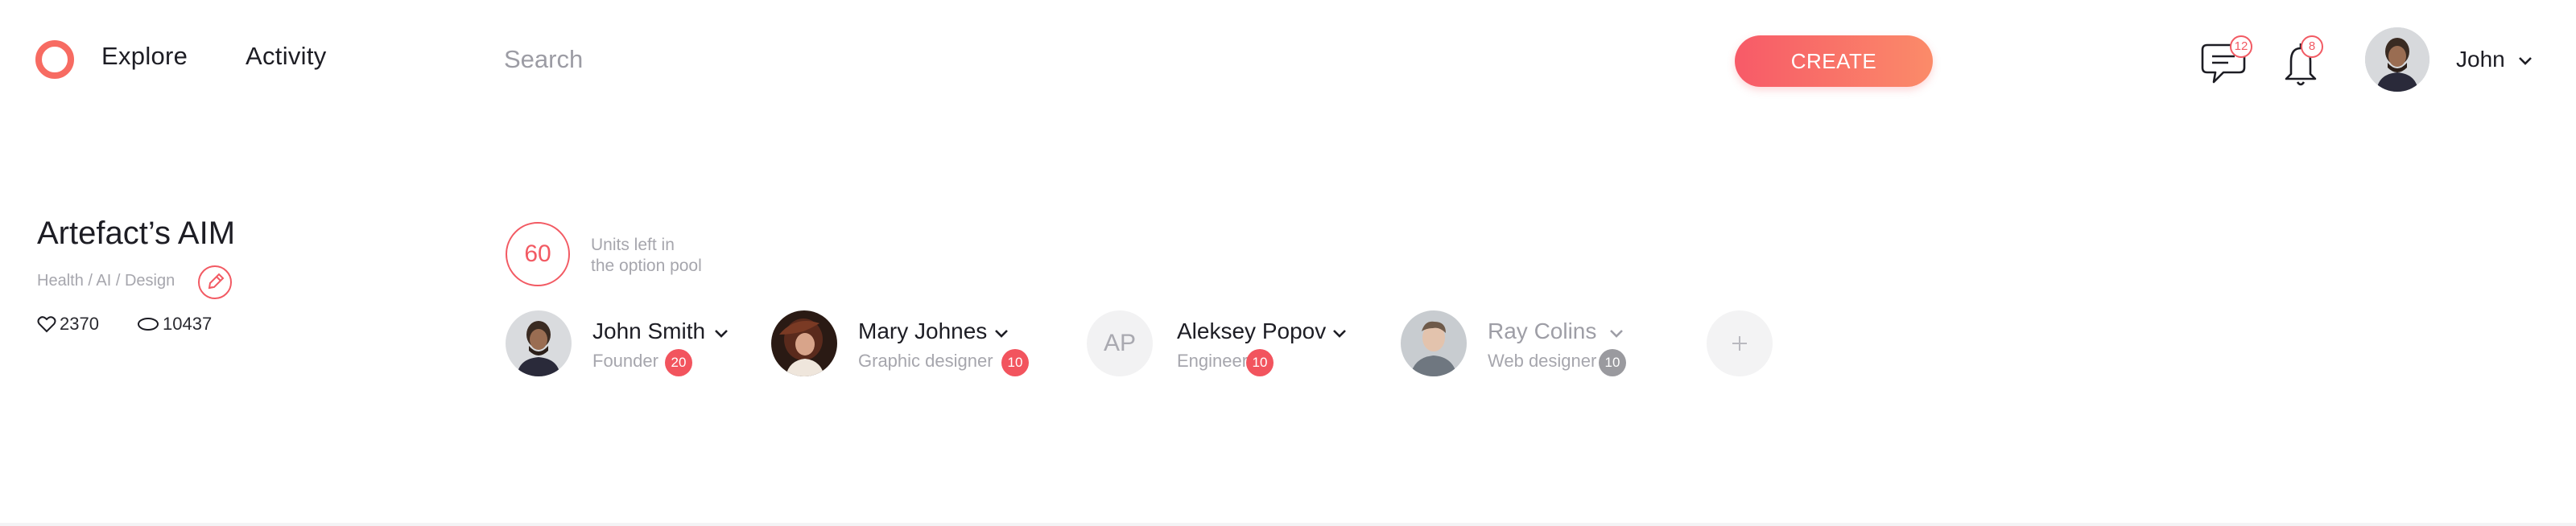 This screenshot has width=2576, height=526. What do you see at coordinates (188, 324) in the screenshot?
I see `views-count: 10437` at bounding box center [188, 324].